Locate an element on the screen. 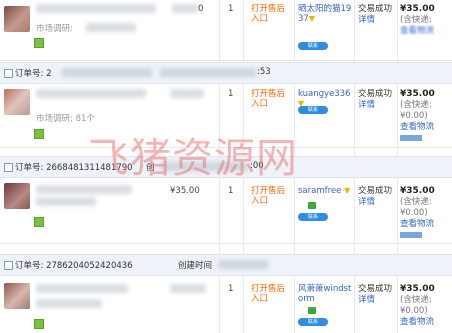 Image resolution: width=452 pixels, height=333 pixels. order-number: 订单号: 2786204052420436 is located at coordinates (74, 266).